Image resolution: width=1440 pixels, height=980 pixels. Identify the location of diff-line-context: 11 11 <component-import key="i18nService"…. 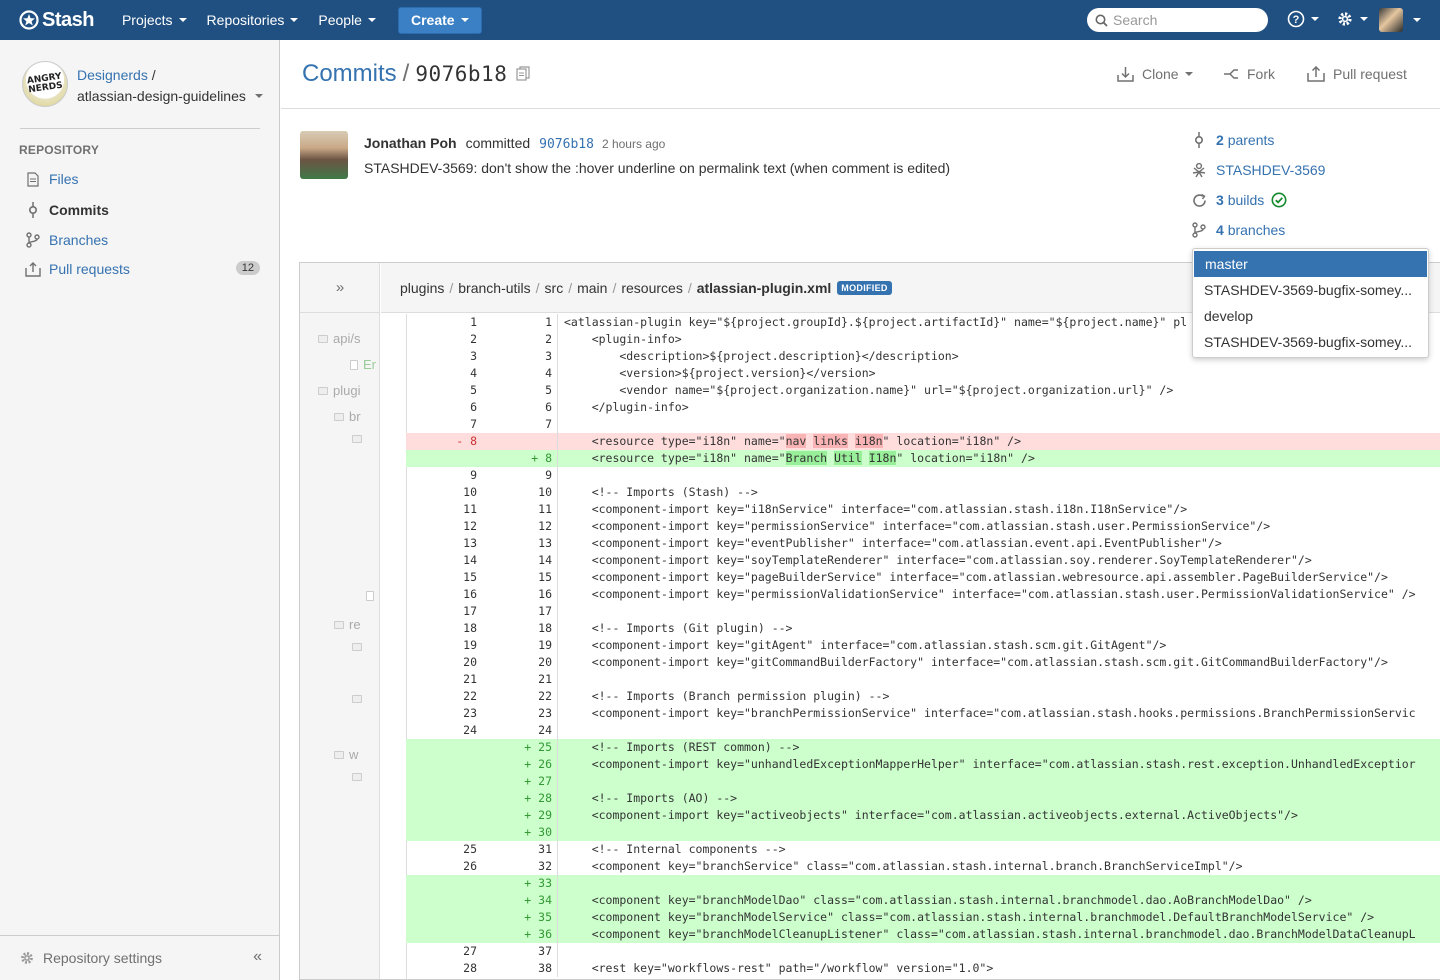
(923, 509).